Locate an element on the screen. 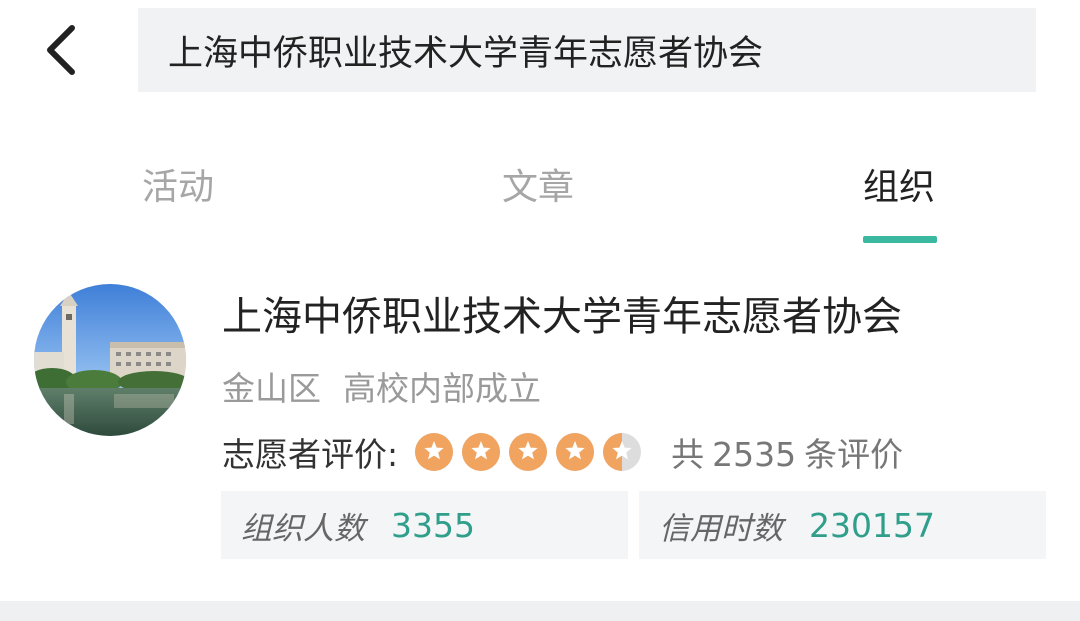 This screenshot has width=1080, height=621. stat-card-hours: 信用时数 230157 is located at coordinates (842, 525).